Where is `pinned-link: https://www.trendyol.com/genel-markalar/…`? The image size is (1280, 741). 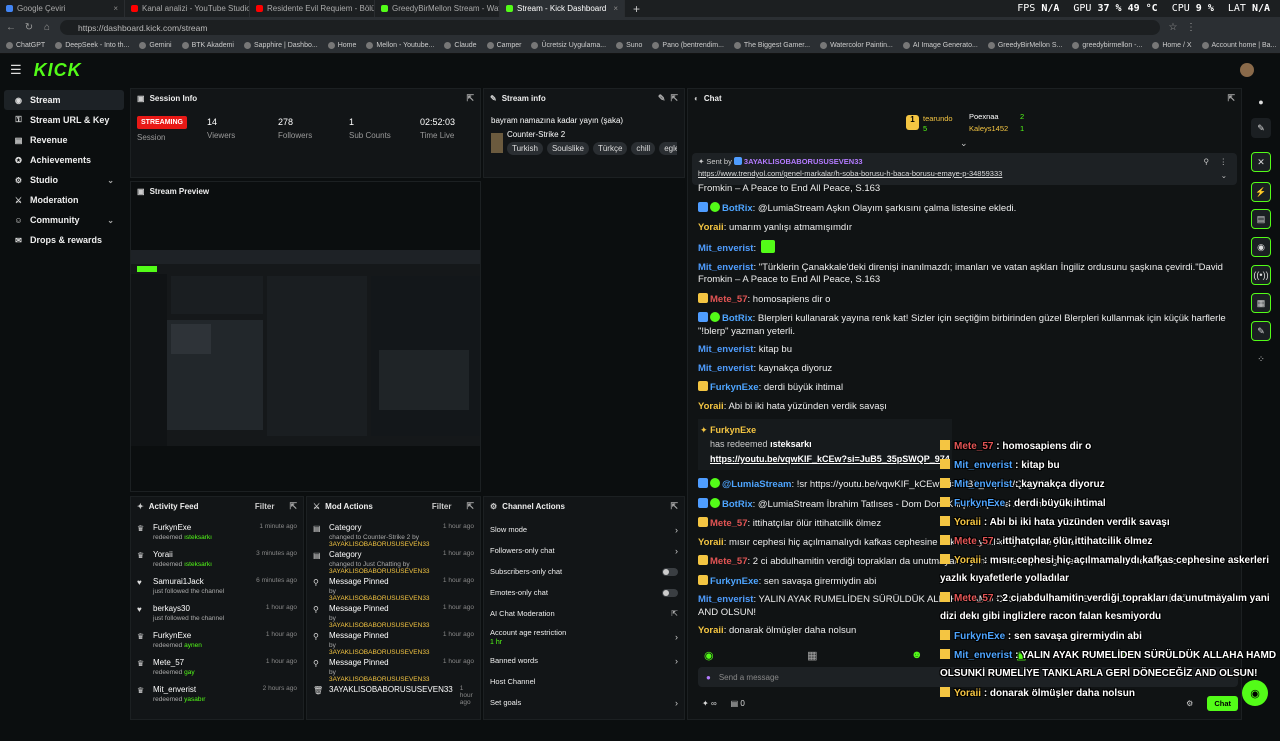
pinned-link: https://www.trendyol.com/genel-markalar/… is located at coordinates (964, 173).